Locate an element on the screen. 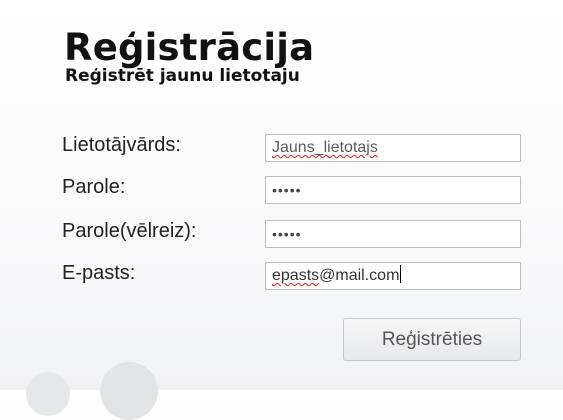  email-label: E-pasts: is located at coordinates (99, 273).